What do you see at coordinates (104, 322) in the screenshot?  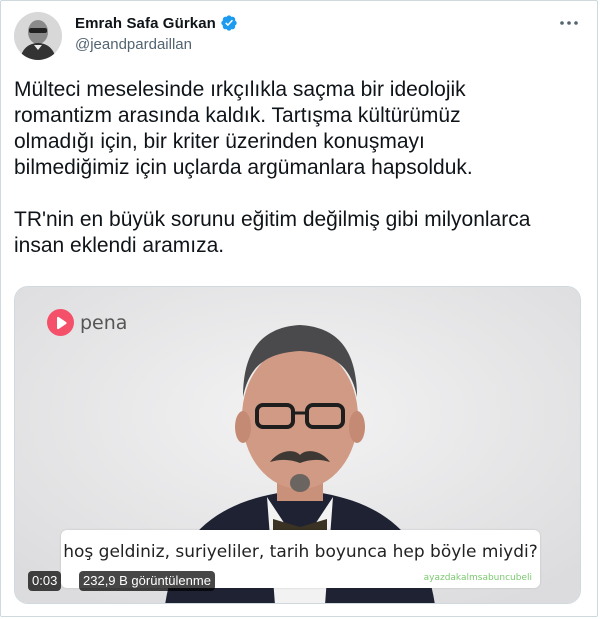 I see `logo-text: pena` at bounding box center [104, 322].